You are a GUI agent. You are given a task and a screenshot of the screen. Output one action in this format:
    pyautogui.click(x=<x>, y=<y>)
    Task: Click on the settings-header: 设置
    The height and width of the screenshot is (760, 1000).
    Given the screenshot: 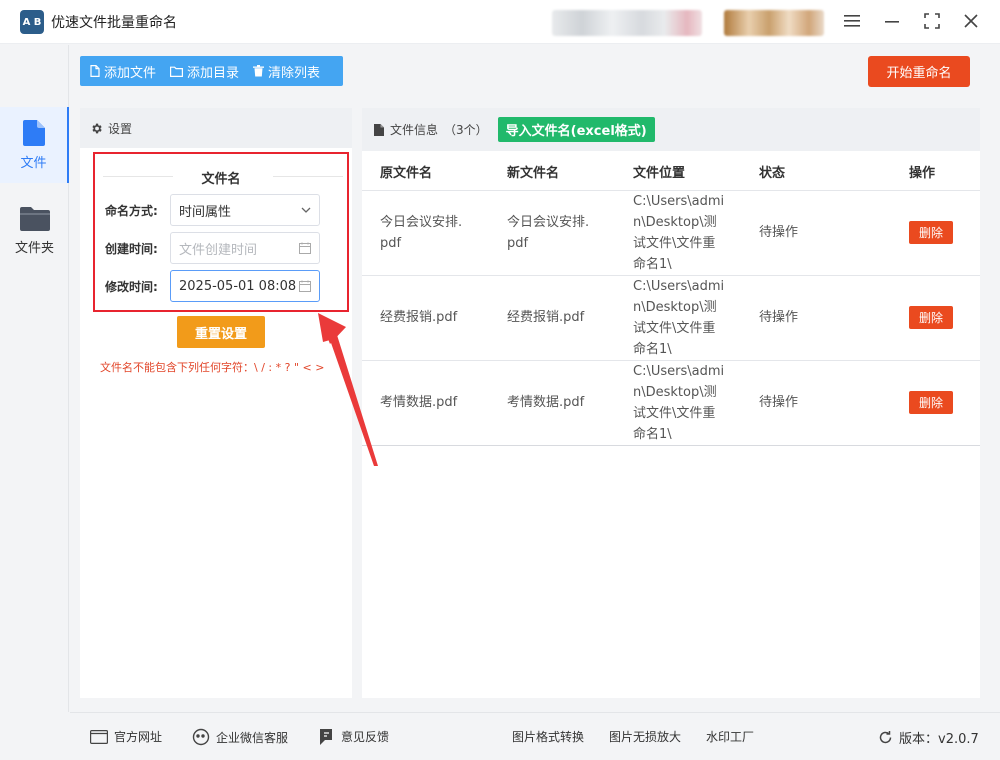 What is the action you would take?
    pyautogui.click(x=216, y=128)
    